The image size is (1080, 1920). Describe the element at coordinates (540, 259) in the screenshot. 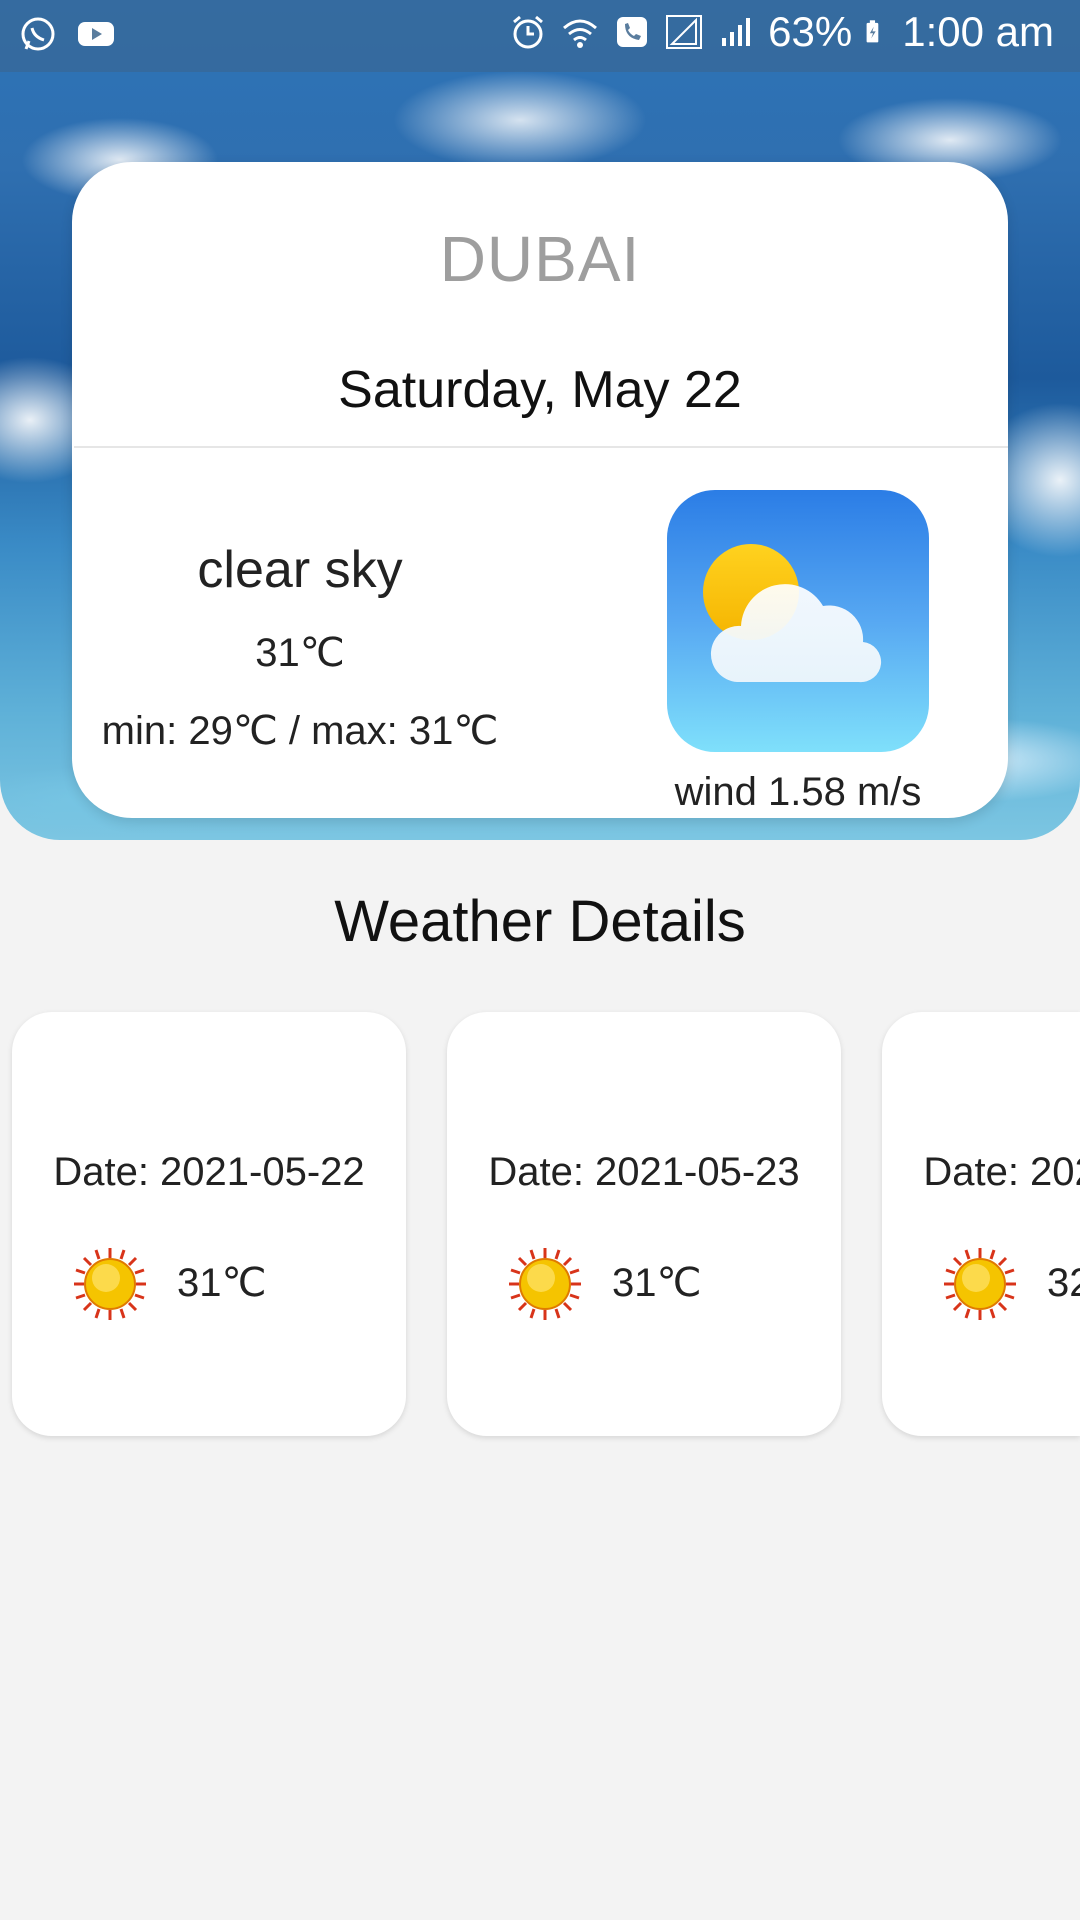

I see `city-name: DUBAI` at that location.